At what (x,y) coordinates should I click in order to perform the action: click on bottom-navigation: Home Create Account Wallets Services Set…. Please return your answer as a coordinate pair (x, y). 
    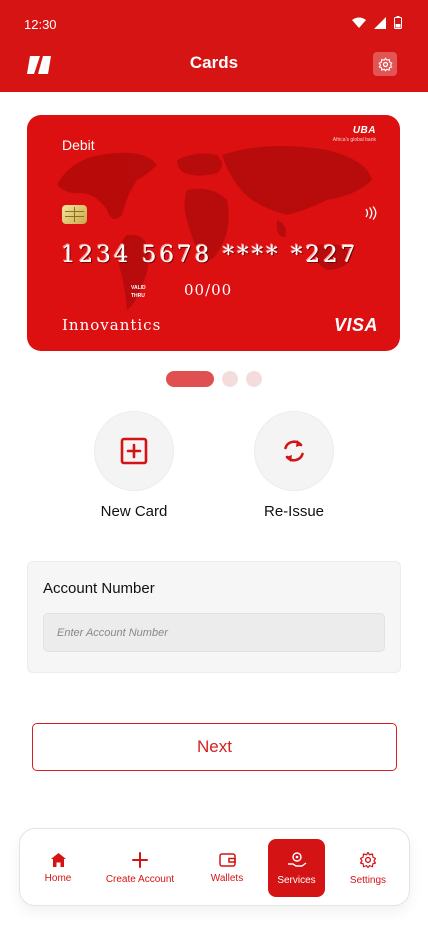
    Looking at the image, I should click on (214, 867).